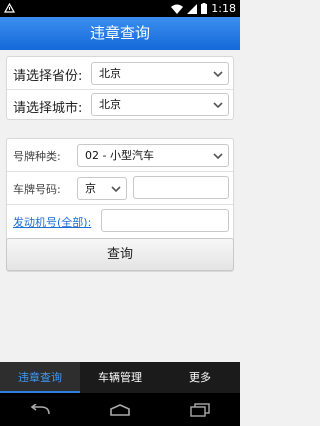  I want to click on status-bar: 1:18, so click(120, 8).